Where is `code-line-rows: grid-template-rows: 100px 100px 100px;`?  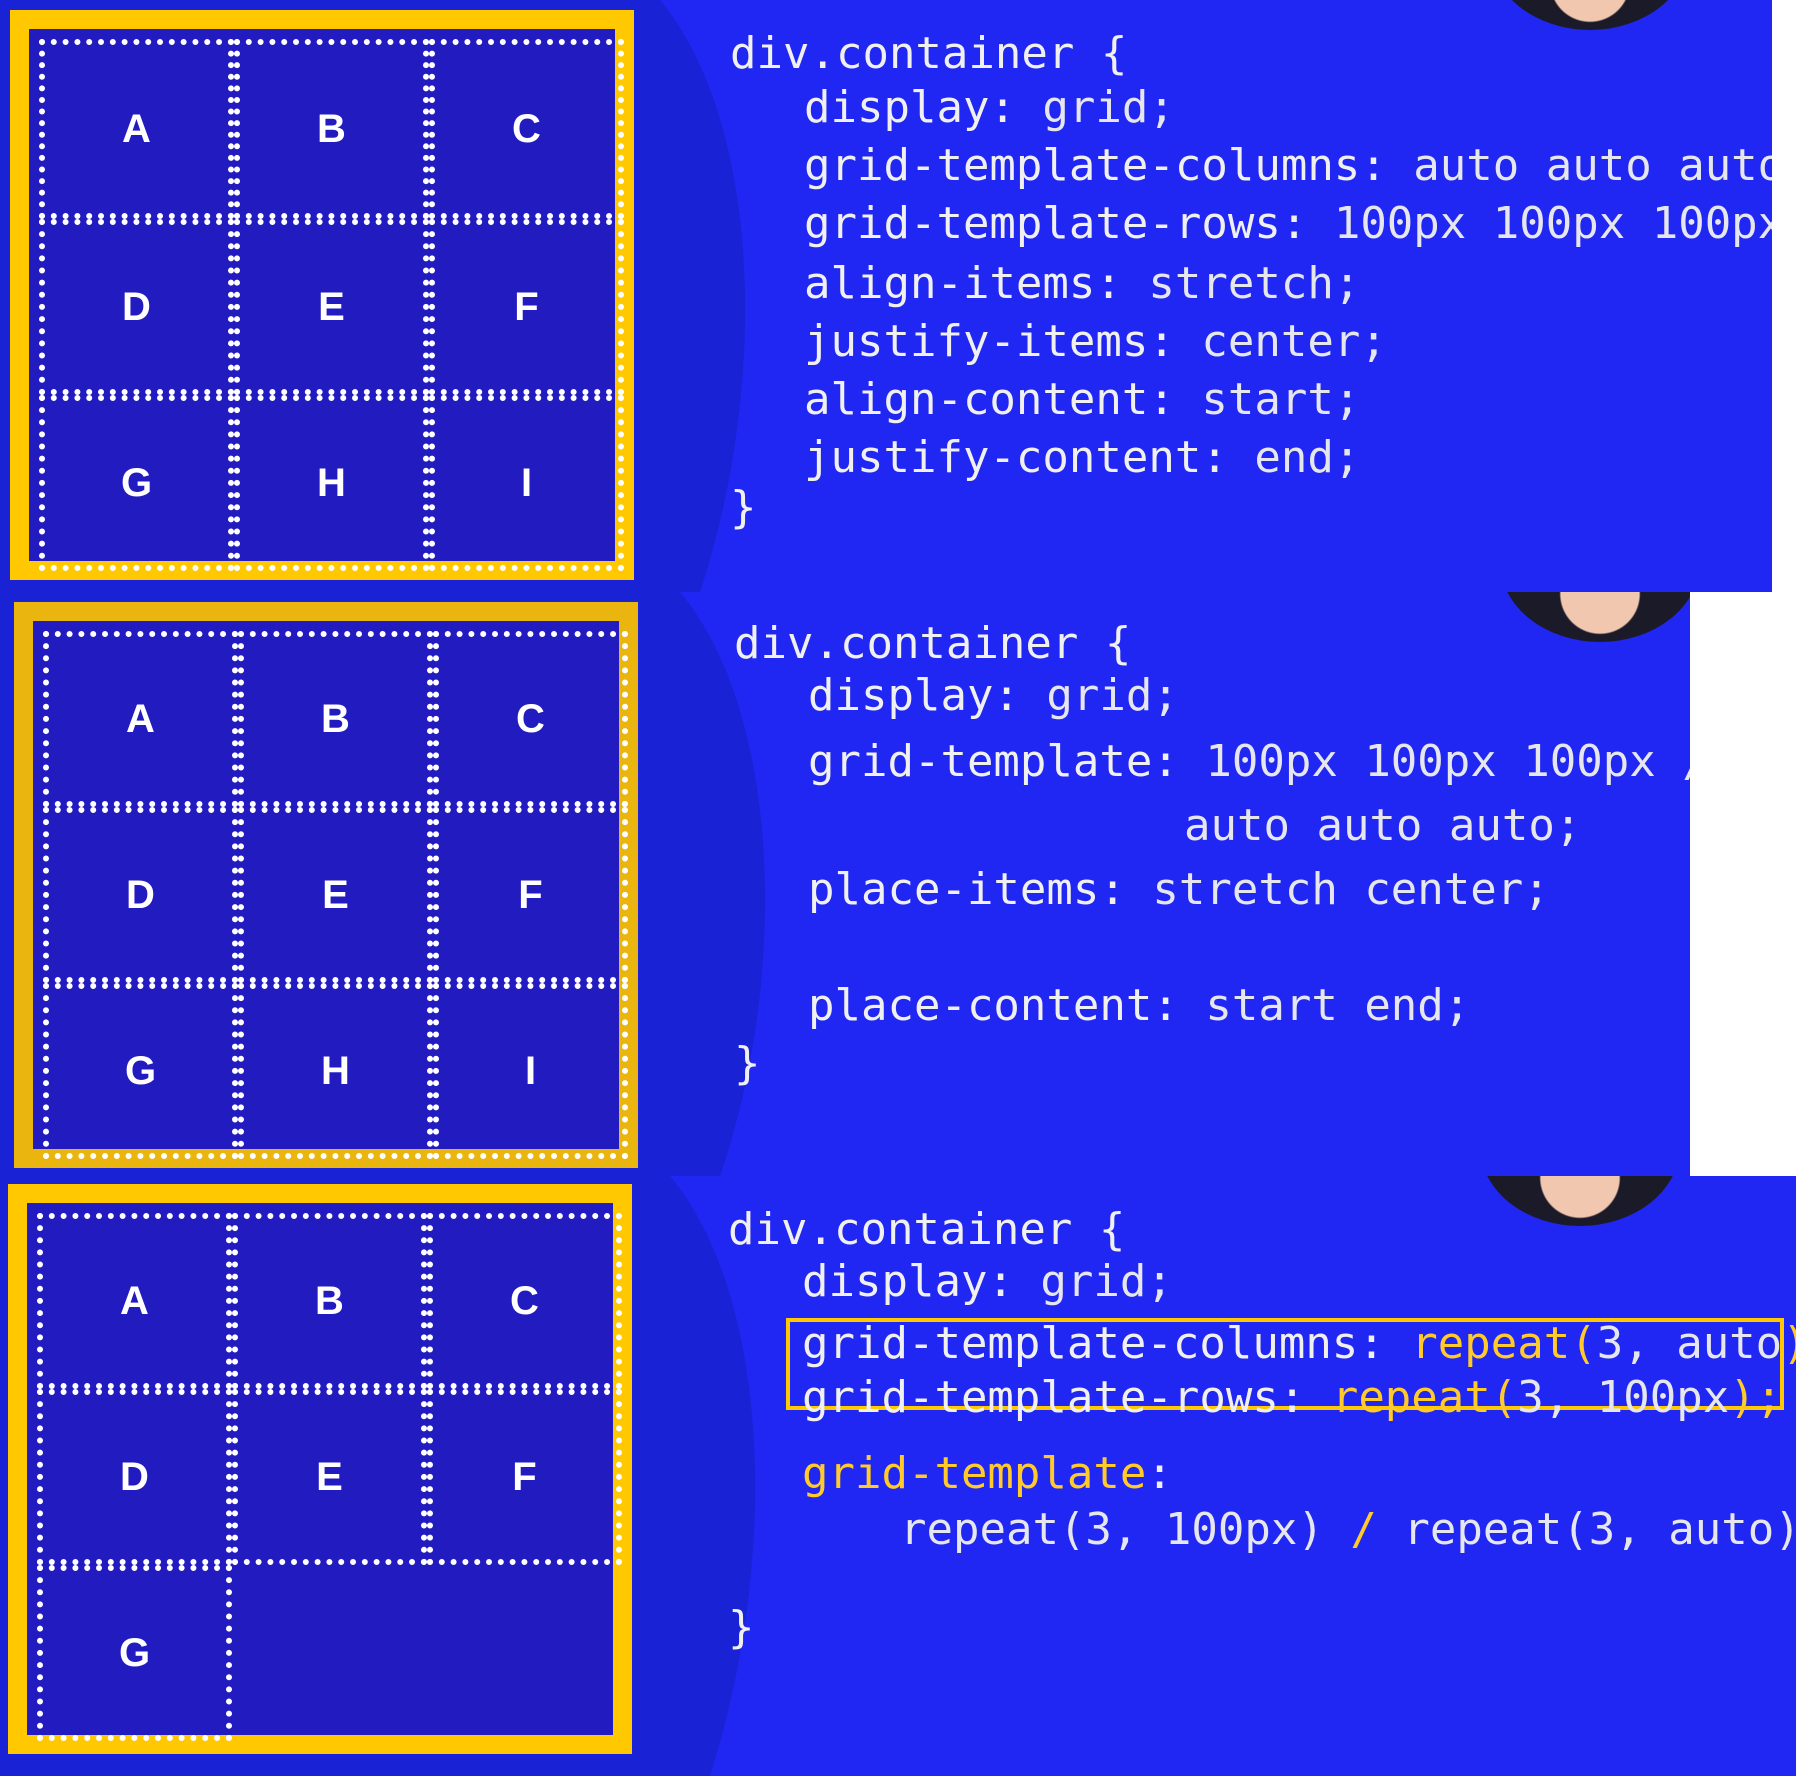 code-line-rows: grid-template-rows: 100px 100px 100px; is located at coordinates (1288, 223).